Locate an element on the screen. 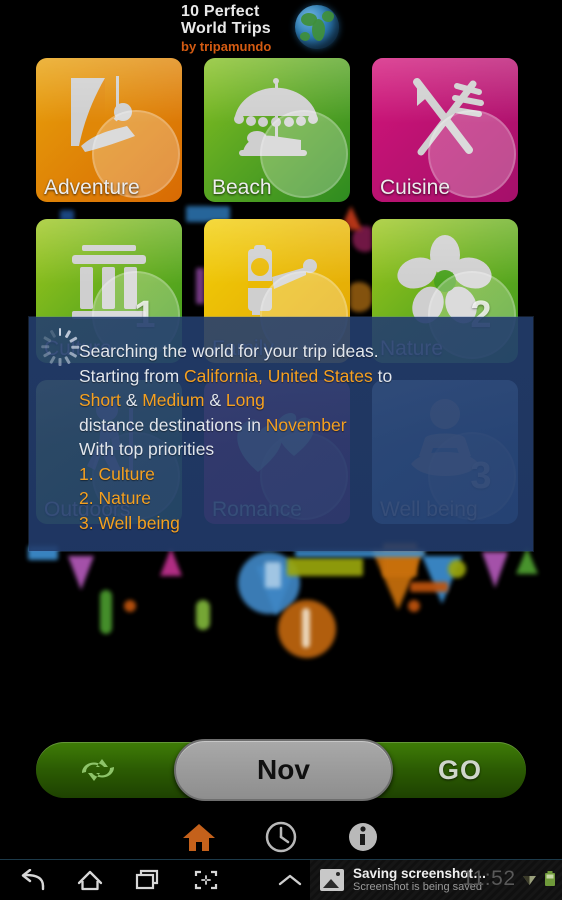  month-value: November is located at coordinates (306, 424).